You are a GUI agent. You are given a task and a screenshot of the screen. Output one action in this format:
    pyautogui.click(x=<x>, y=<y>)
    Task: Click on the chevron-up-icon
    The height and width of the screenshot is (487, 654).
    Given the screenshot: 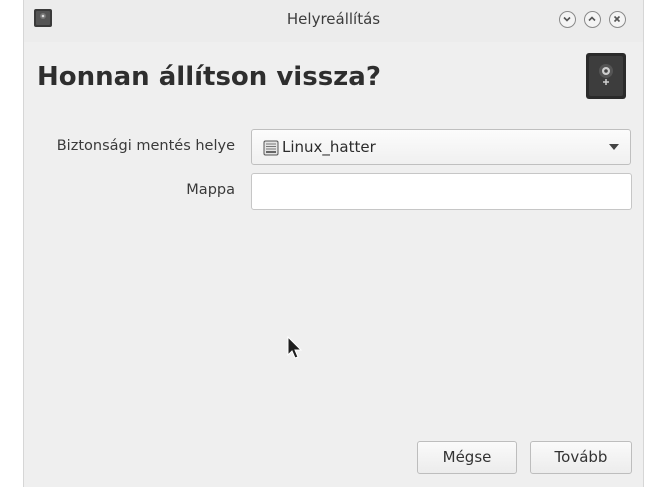 What is the action you would take?
    pyautogui.click(x=592, y=19)
    